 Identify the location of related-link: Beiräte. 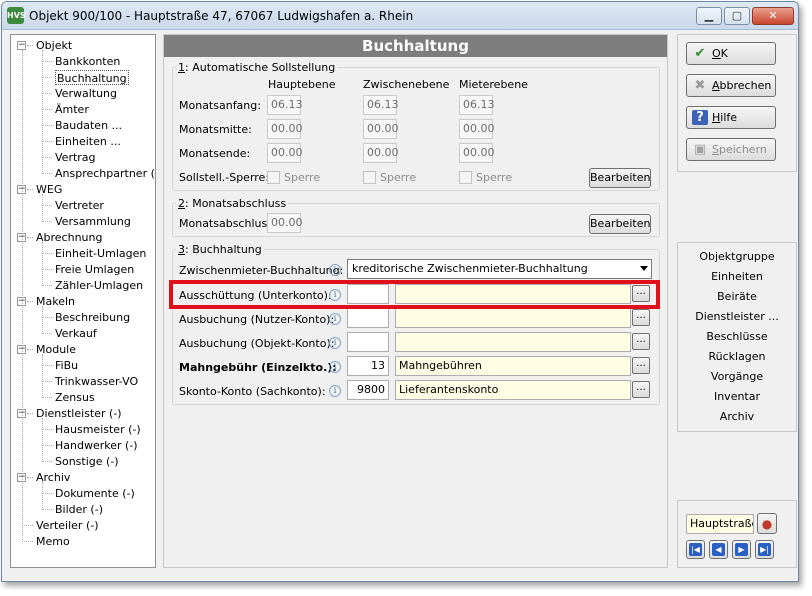
(737, 296).